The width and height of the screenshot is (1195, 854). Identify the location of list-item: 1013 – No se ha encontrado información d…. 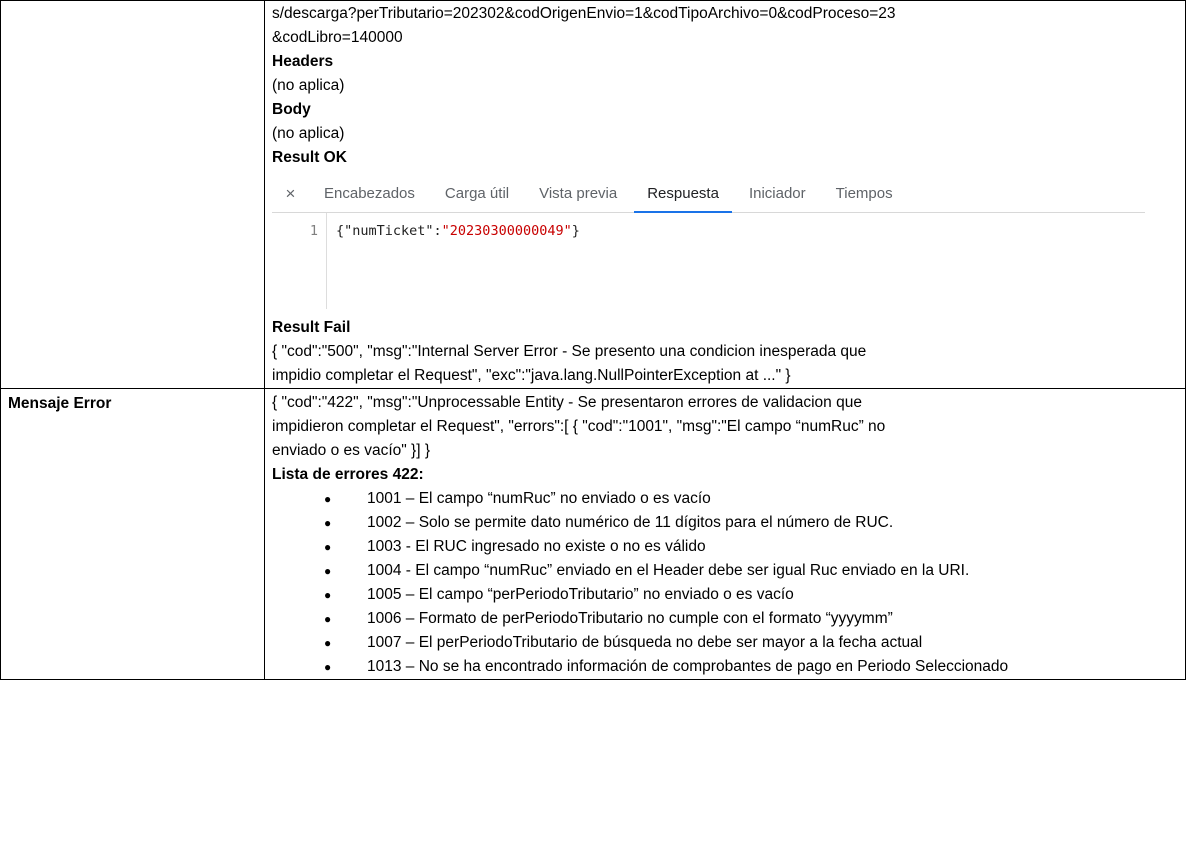
(740, 667).